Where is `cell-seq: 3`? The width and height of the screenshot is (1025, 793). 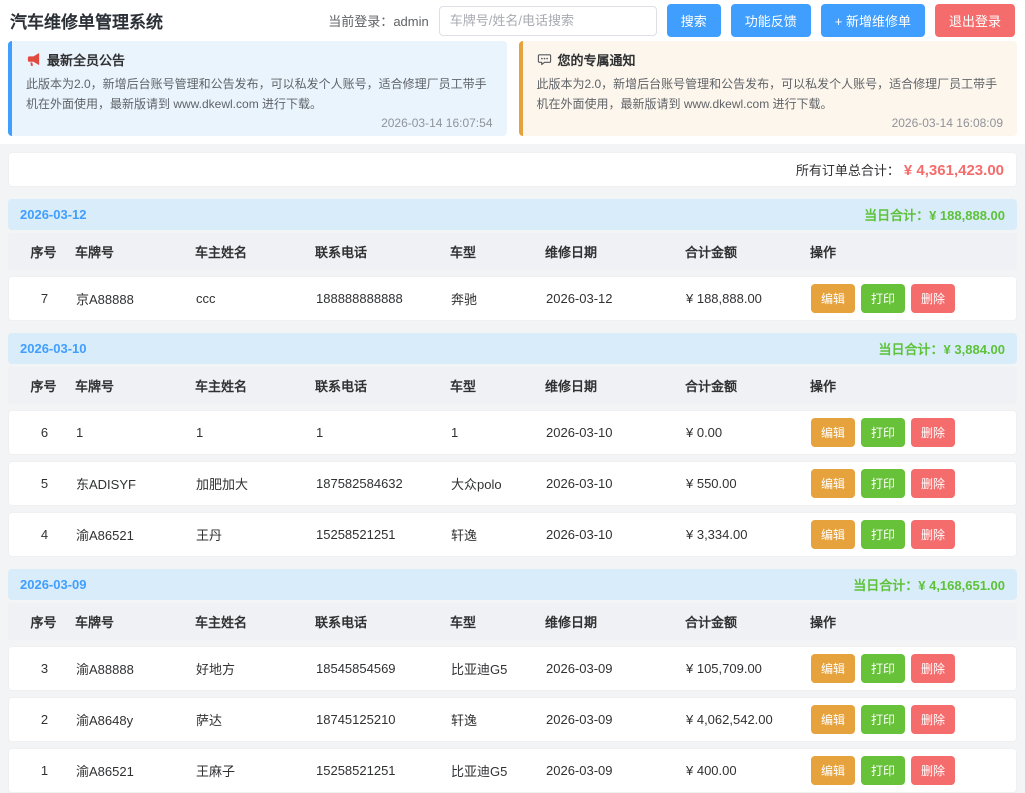
cell-seq: 3 is located at coordinates (44, 668).